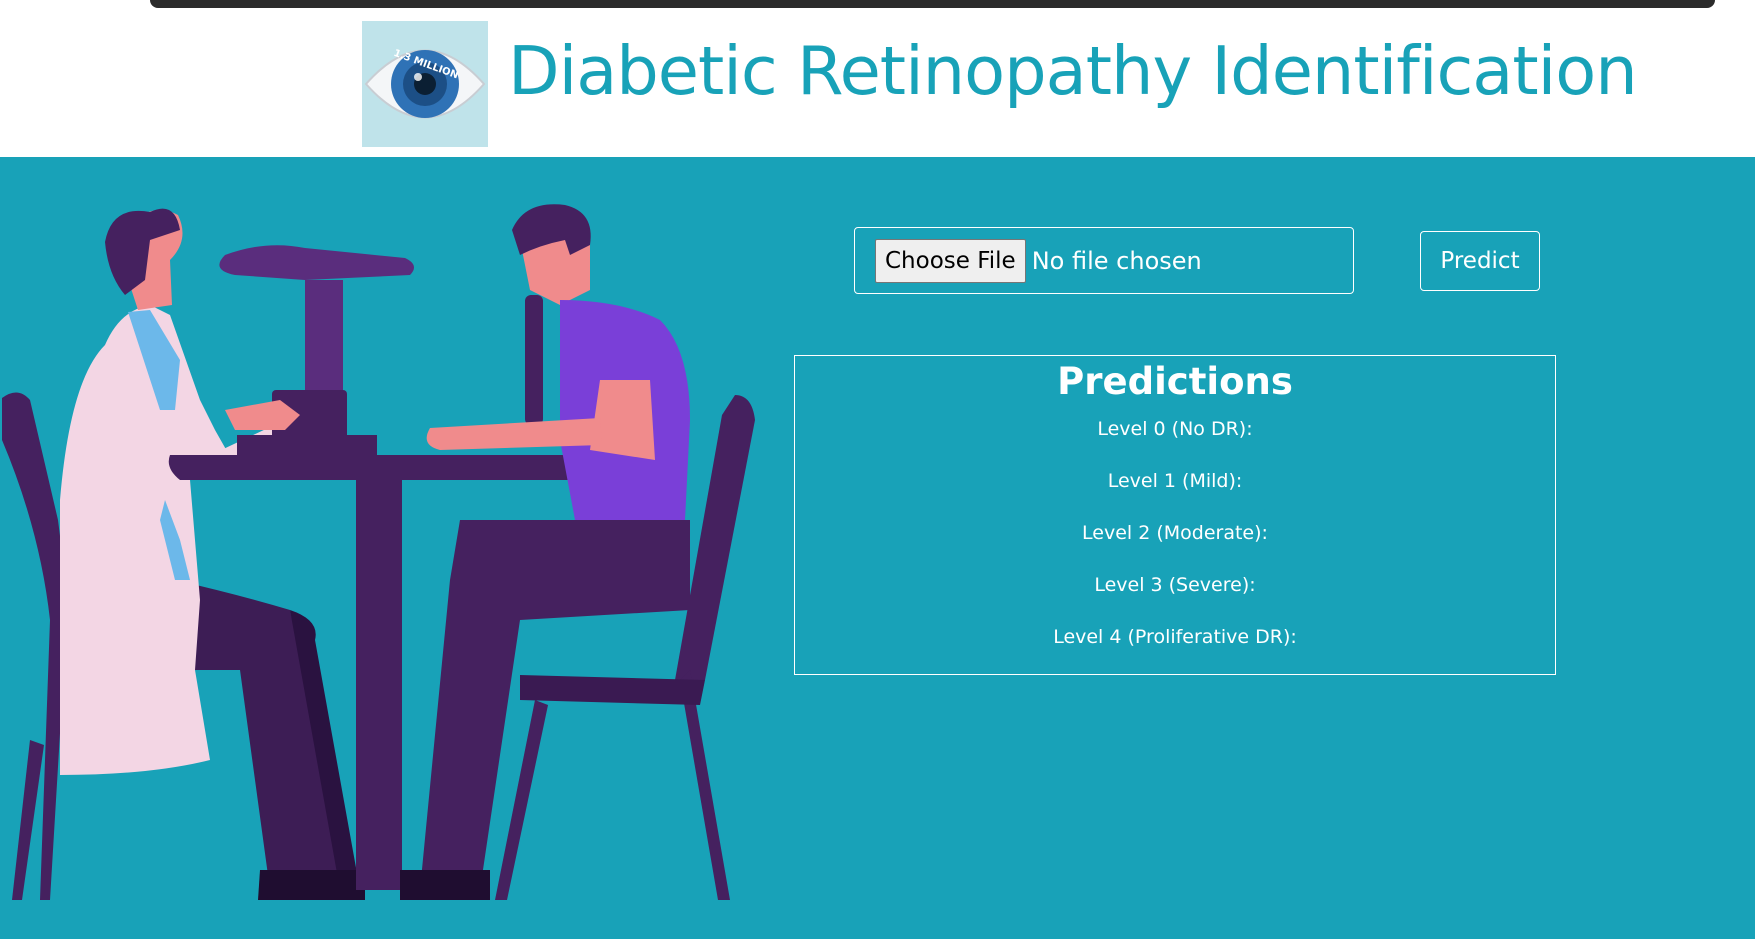 This screenshot has width=1755, height=939. What do you see at coordinates (1073, 71) in the screenshot?
I see `page-title: Diabetic Retinopathy Identification` at bounding box center [1073, 71].